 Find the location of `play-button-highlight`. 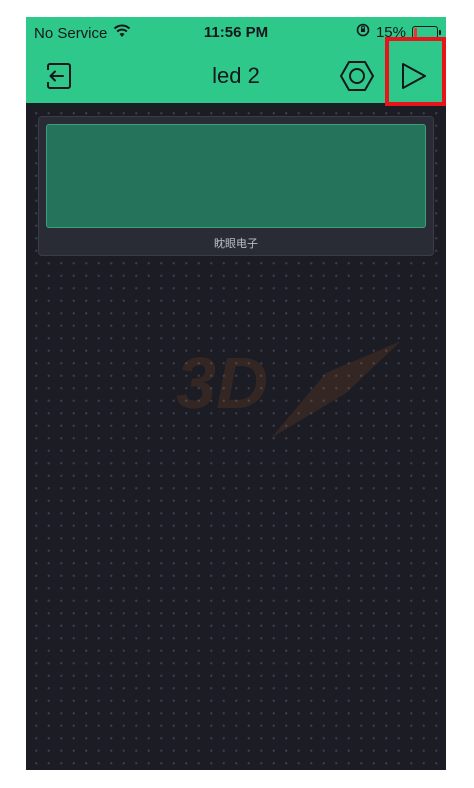

play-button-highlight is located at coordinates (415, 71).